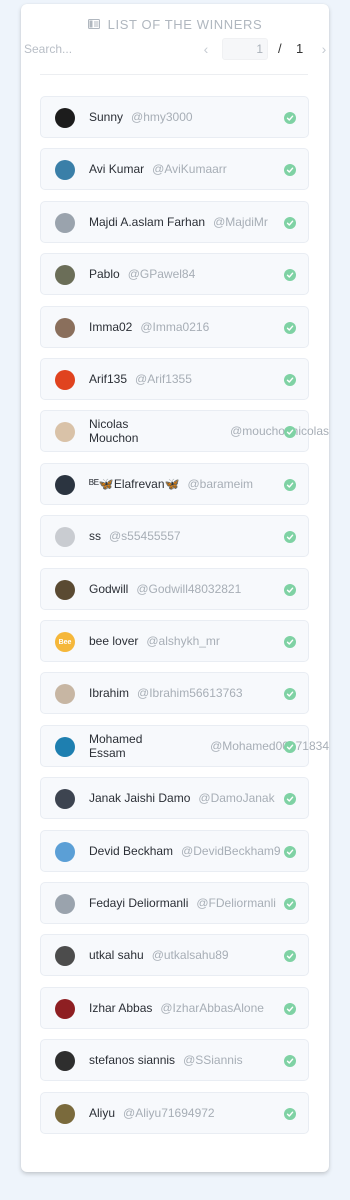 The width and height of the screenshot is (350, 1200). I want to click on winner-row: Bee bee lover @alshykh_mr, so click(174, 641).